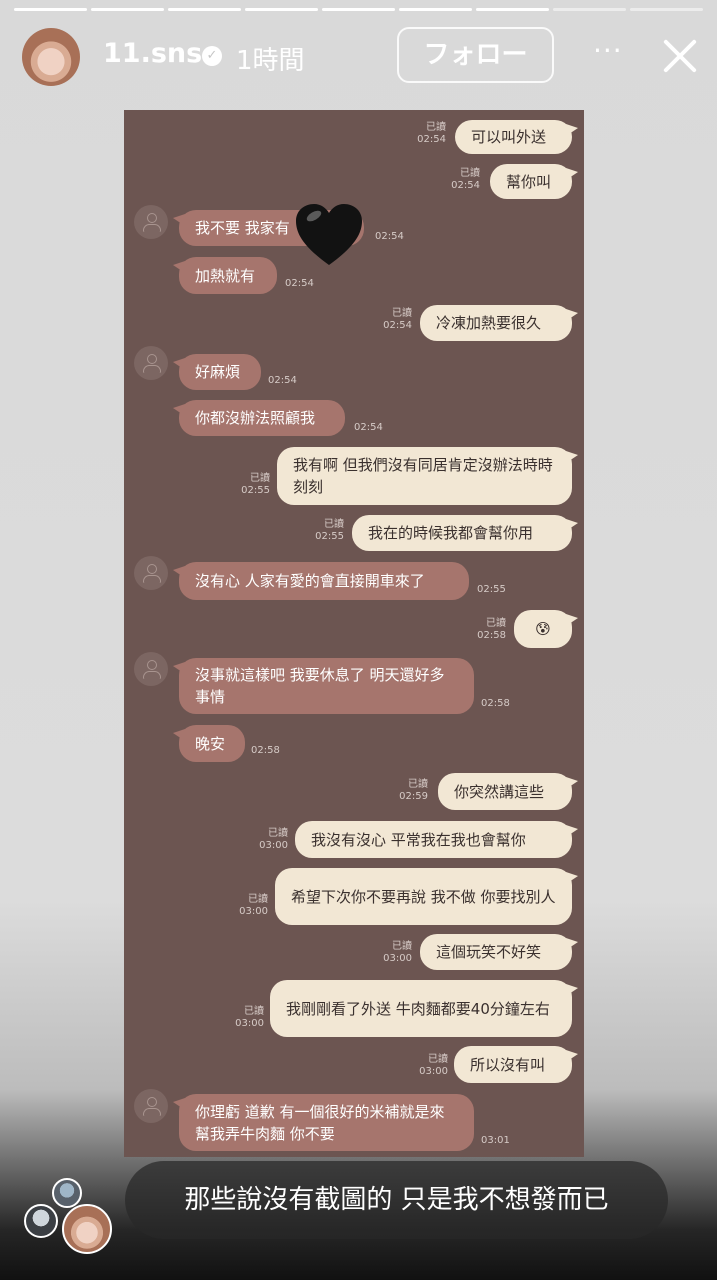 The height and width of the screenshot is (1280, 717). What do you see at coordinates (259, 418) in the screenshot?
I see `their-message-bubble: 你都沒辦法照顧我` at bounding box center [259, 418].